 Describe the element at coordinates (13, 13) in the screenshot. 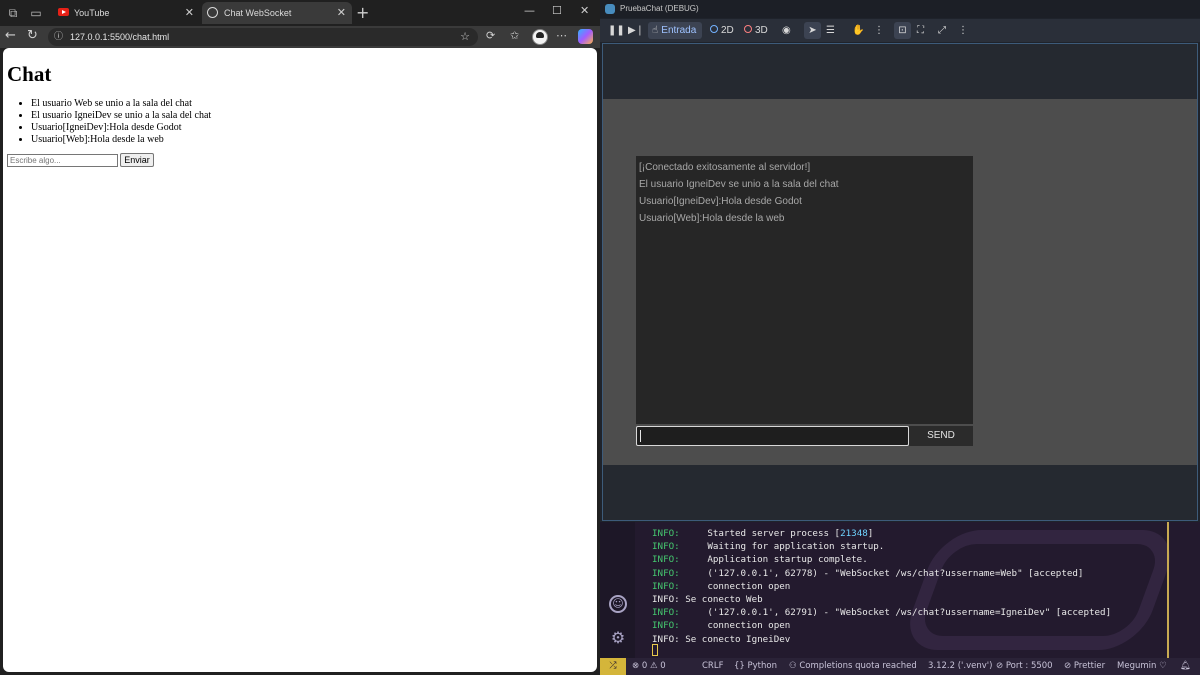

I see `workspaces-icon: ⧉` at that location.